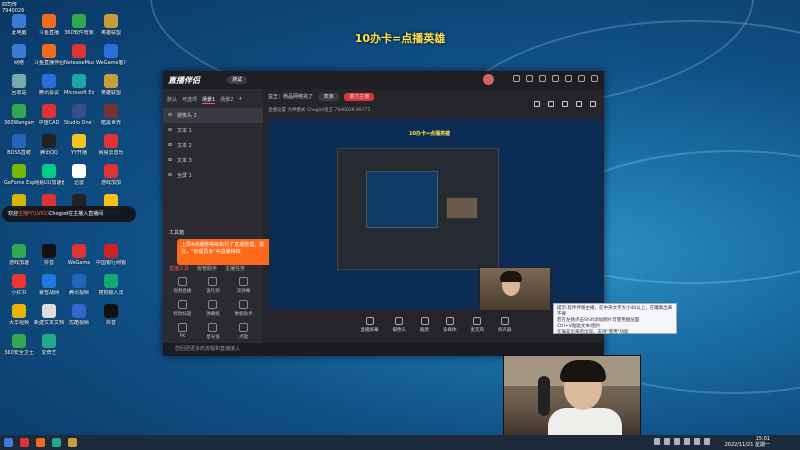 This screenshot has height=450, width=800. Describe the element at coordinates (19, 285) in the screenshot. I see `desktop-icon: 小红书` at that location.